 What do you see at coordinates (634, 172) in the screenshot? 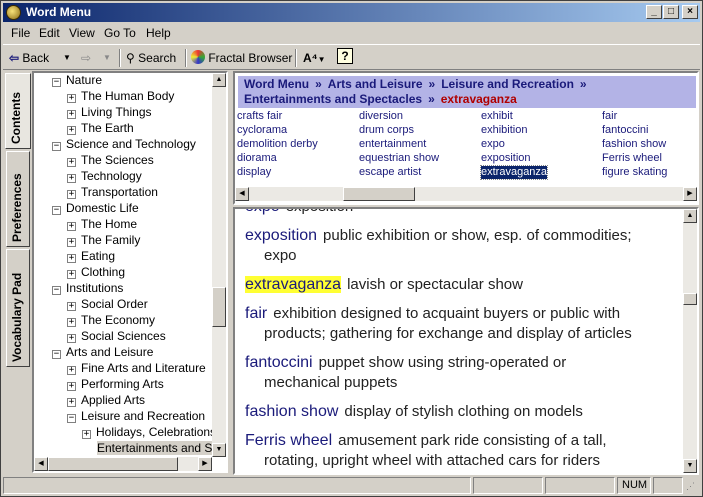
I see `word-item: figure skating` at bounding box center [634, 172].